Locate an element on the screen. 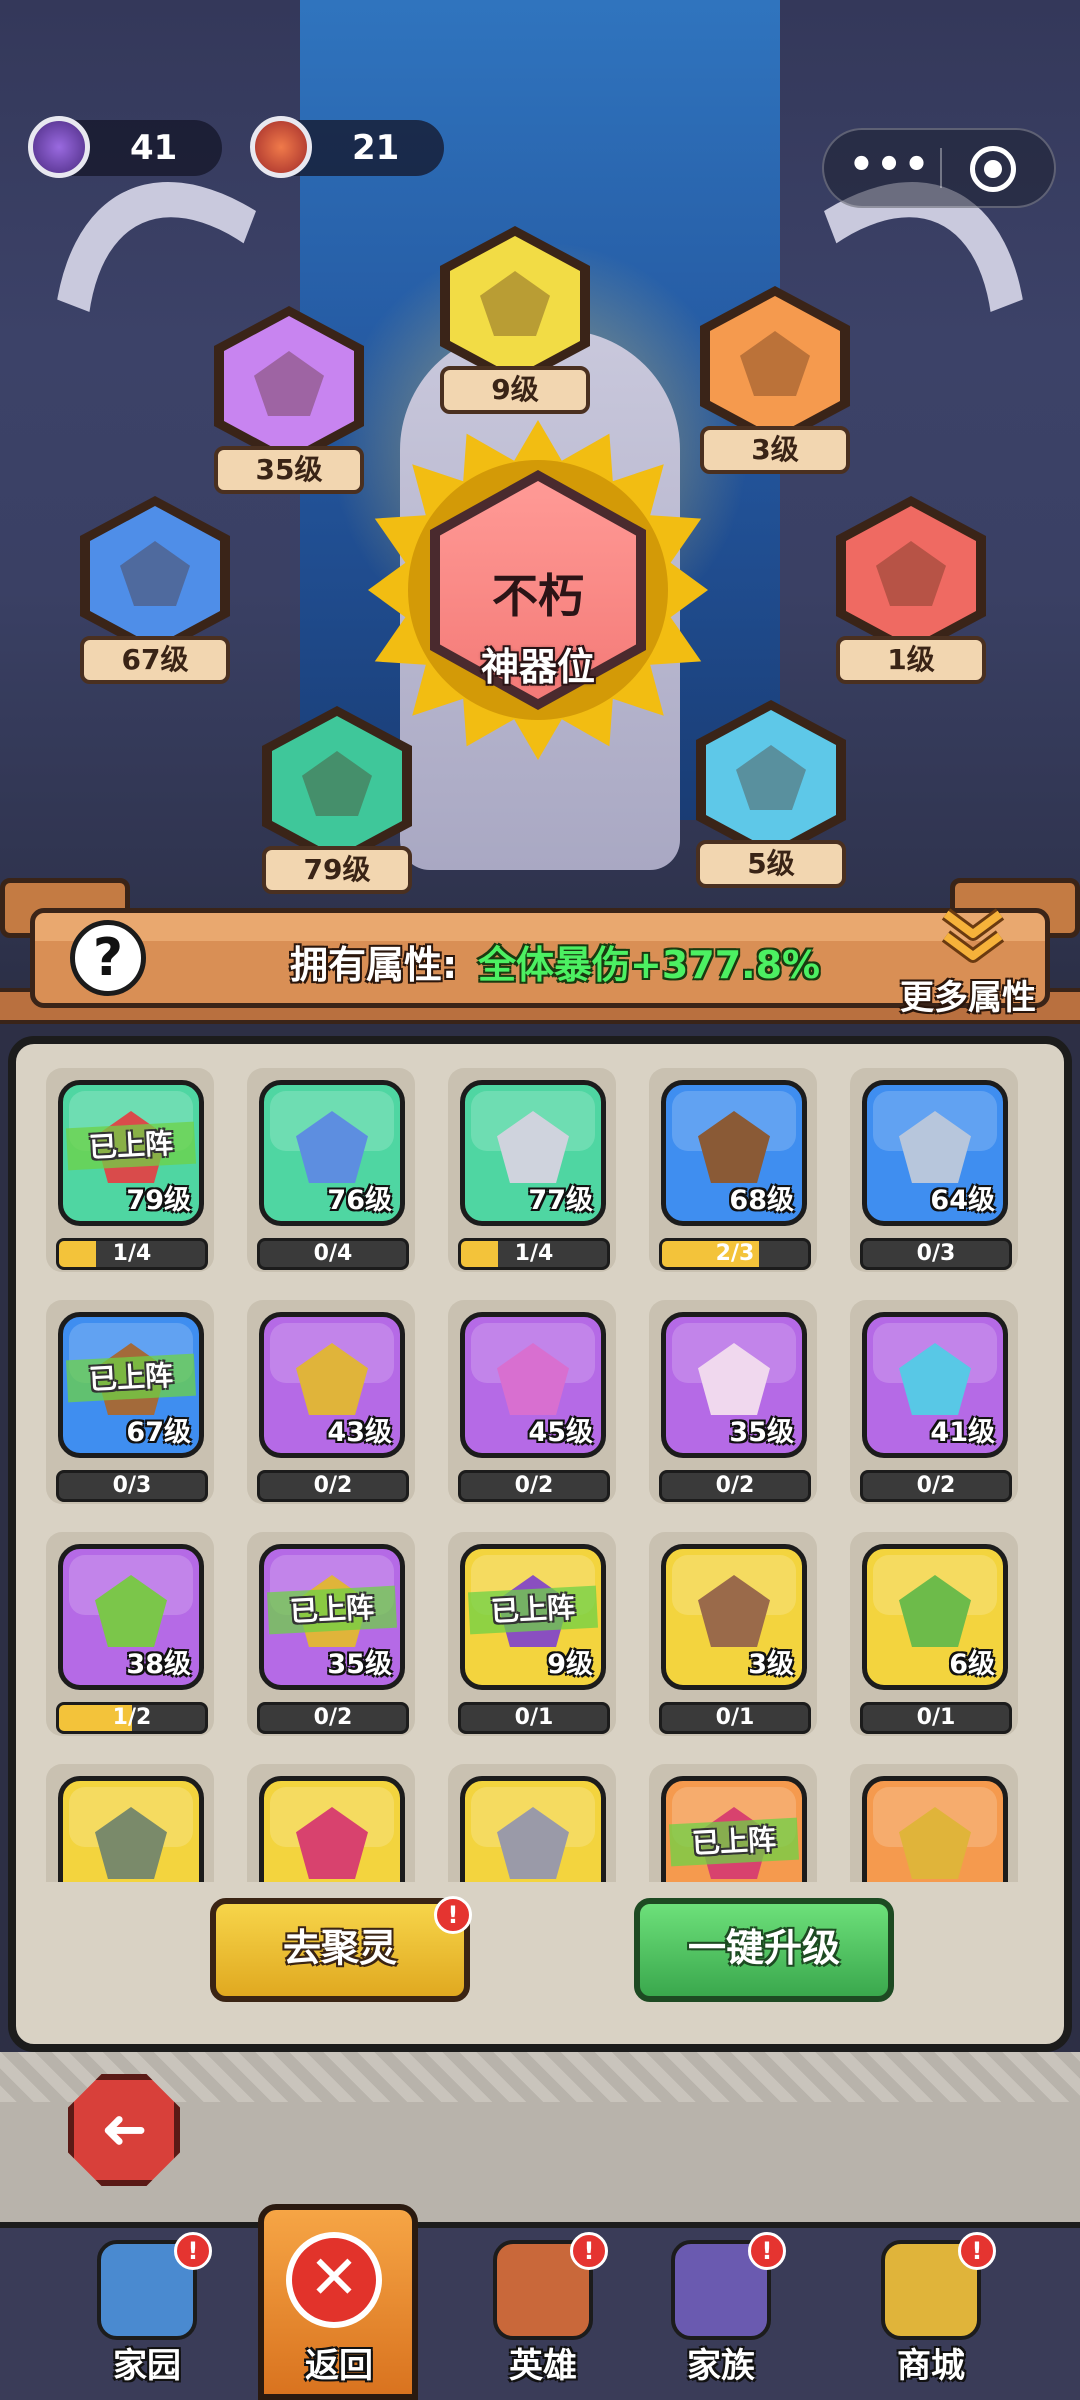  artifact-level: 43级 is located at coordinates (359, 1432).